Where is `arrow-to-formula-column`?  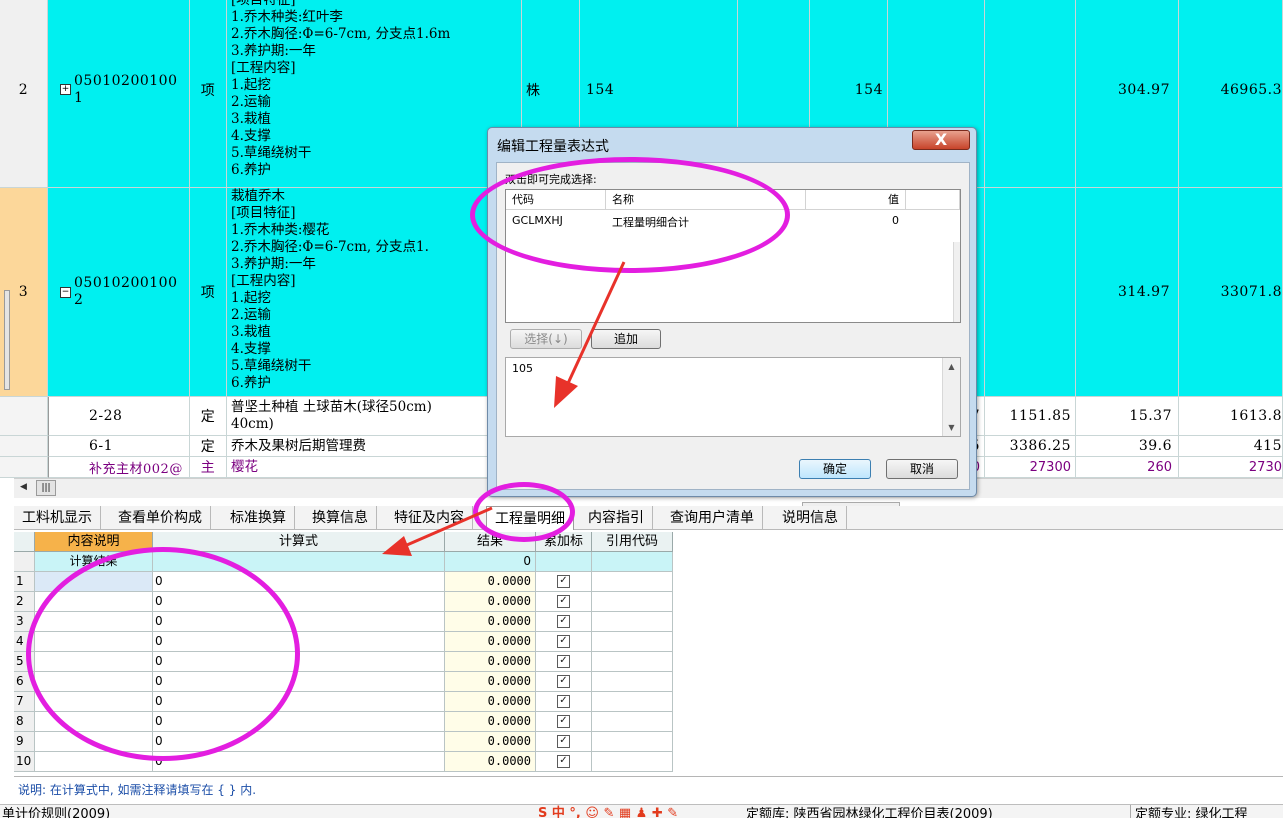
arrow-to-formula-column is located at coordinates (437, 531).